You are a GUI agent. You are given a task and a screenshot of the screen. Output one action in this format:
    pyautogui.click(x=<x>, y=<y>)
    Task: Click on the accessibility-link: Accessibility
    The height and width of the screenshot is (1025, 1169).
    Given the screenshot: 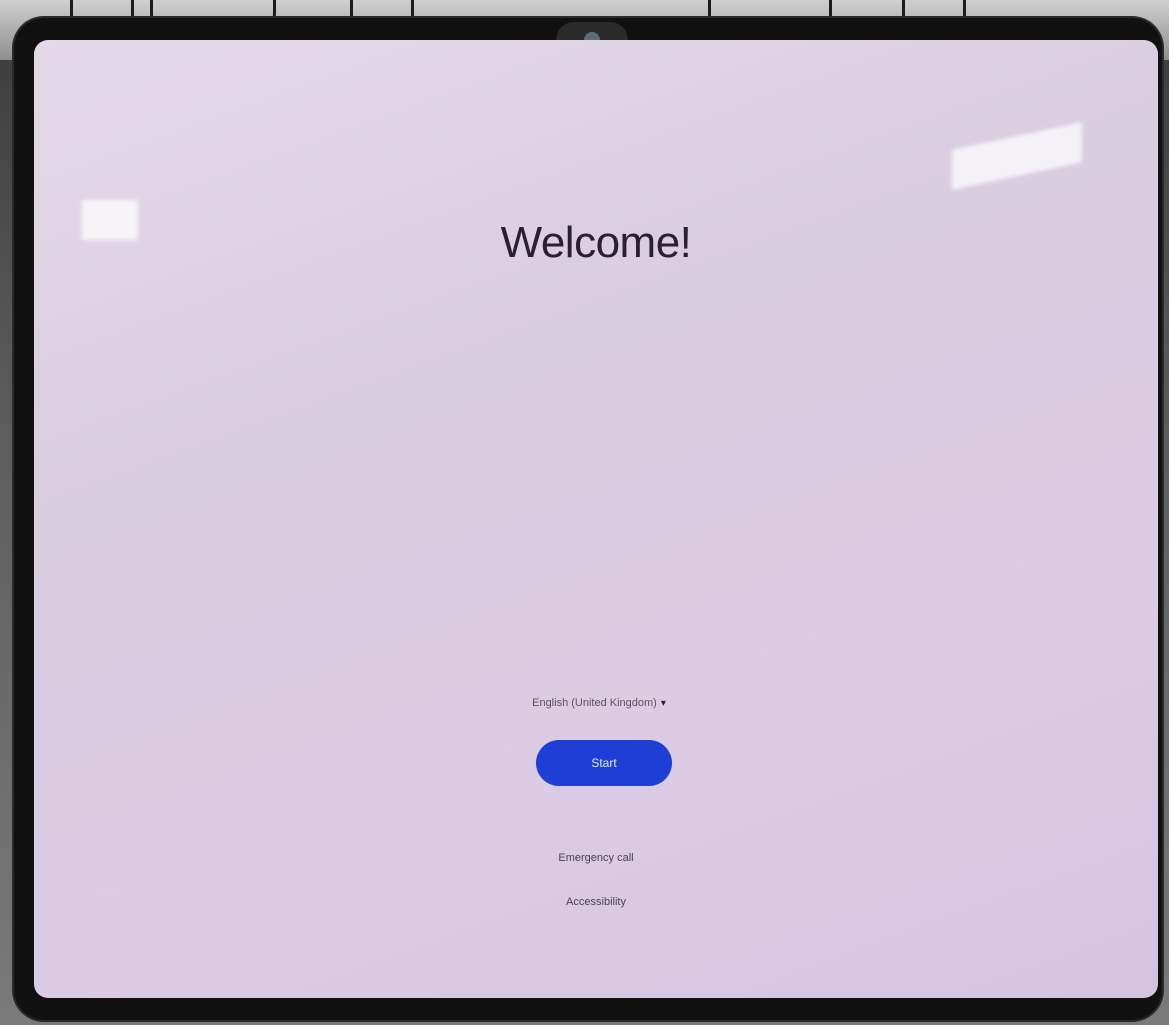 What is the action you would take?
    pyautogui.click(x=596, y=902)
    